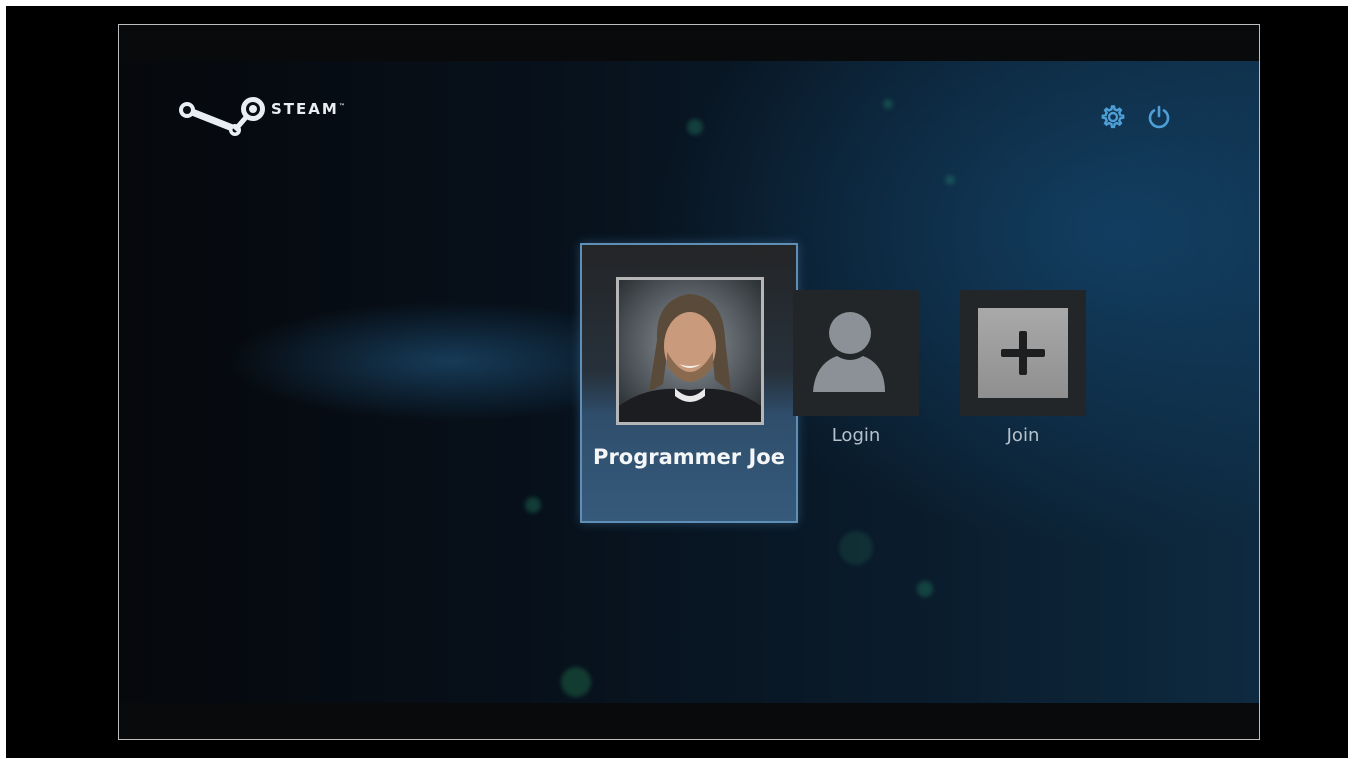 The width and height of the screenshot is (1354, 759). I want to click on join-label: Join, so click(1023, 435).